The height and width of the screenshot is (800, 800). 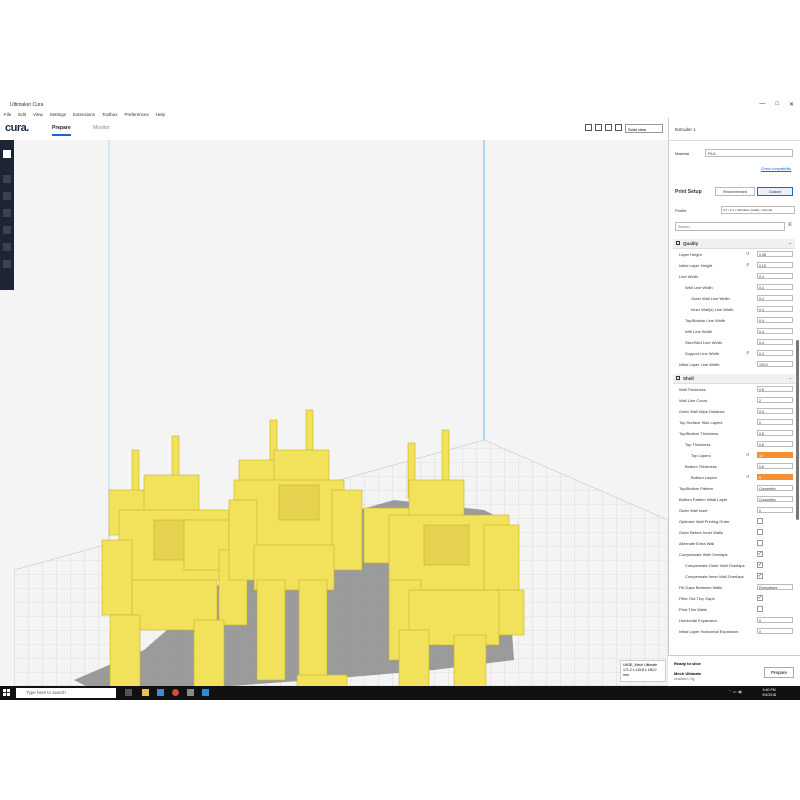 I want to click on edge-icon, so click(x=160, y=692).